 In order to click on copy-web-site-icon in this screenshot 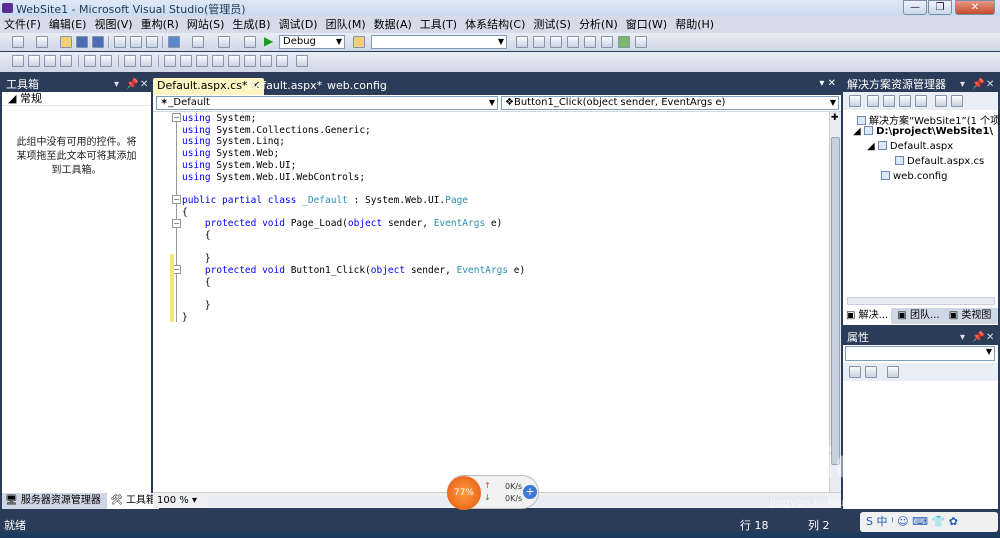, I will do `click(941, 101)`.